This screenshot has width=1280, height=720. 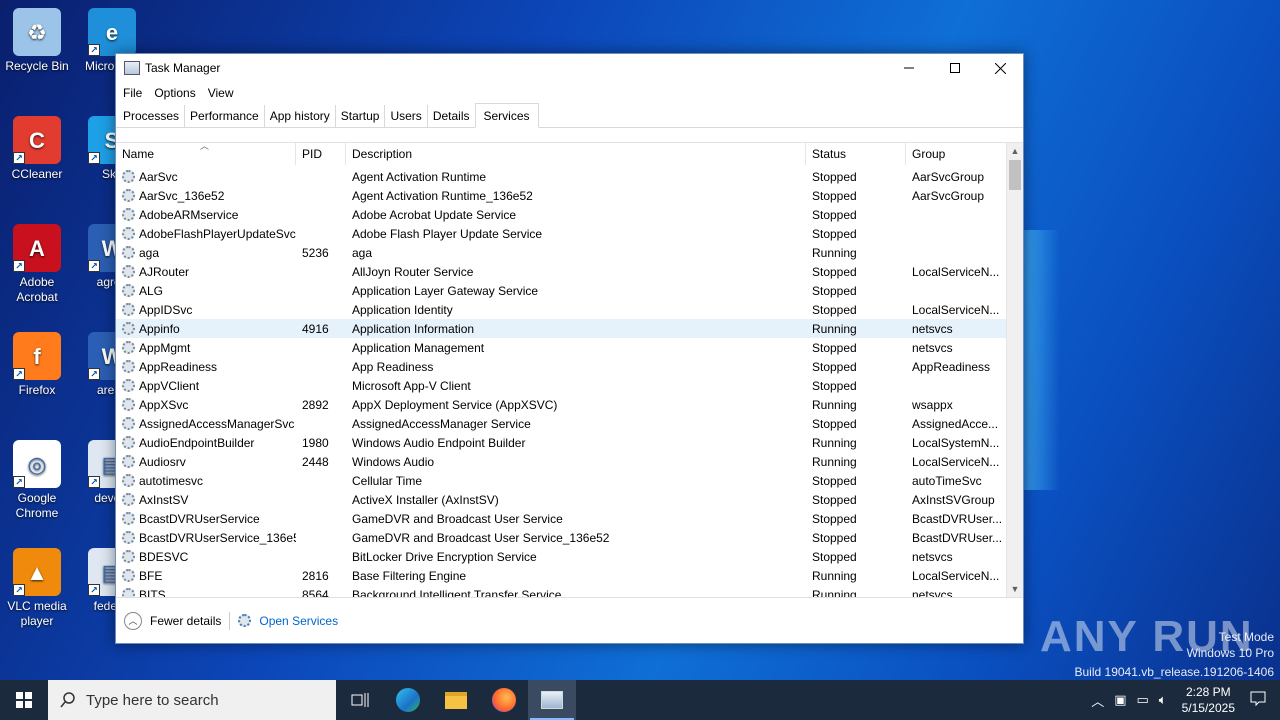 I want to click on fewer-details-link: Fewer details, so click(x=185, y=621).